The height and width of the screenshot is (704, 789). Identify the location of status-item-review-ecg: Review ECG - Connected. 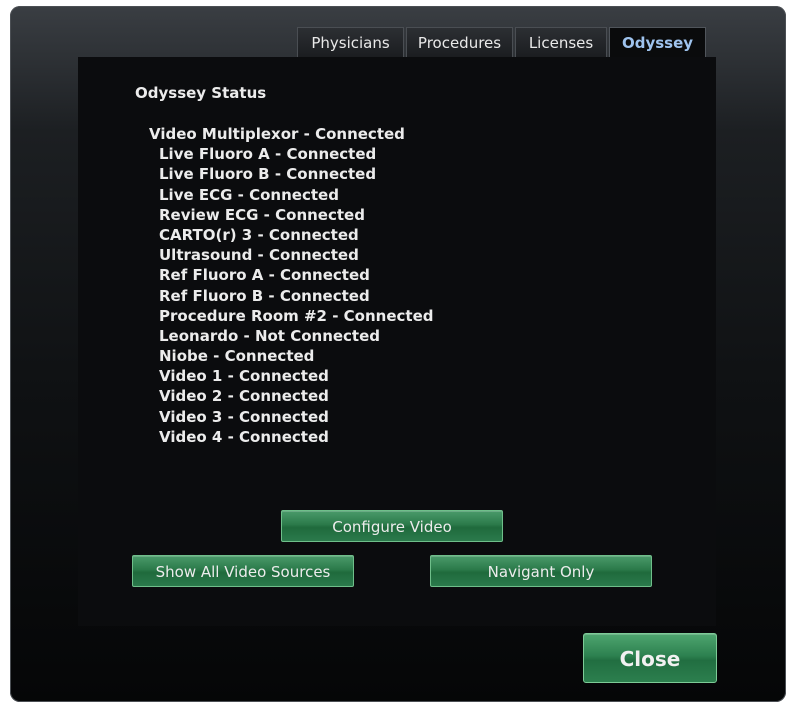
(262, 214).